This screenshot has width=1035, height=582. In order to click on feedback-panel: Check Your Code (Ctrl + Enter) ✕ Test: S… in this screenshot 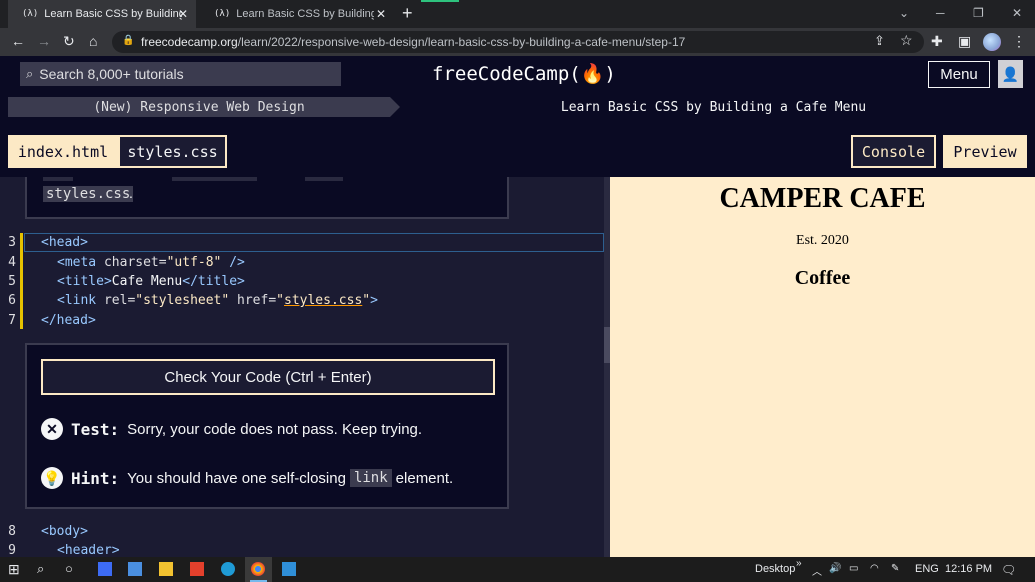, I will do `click(267, 426)`.